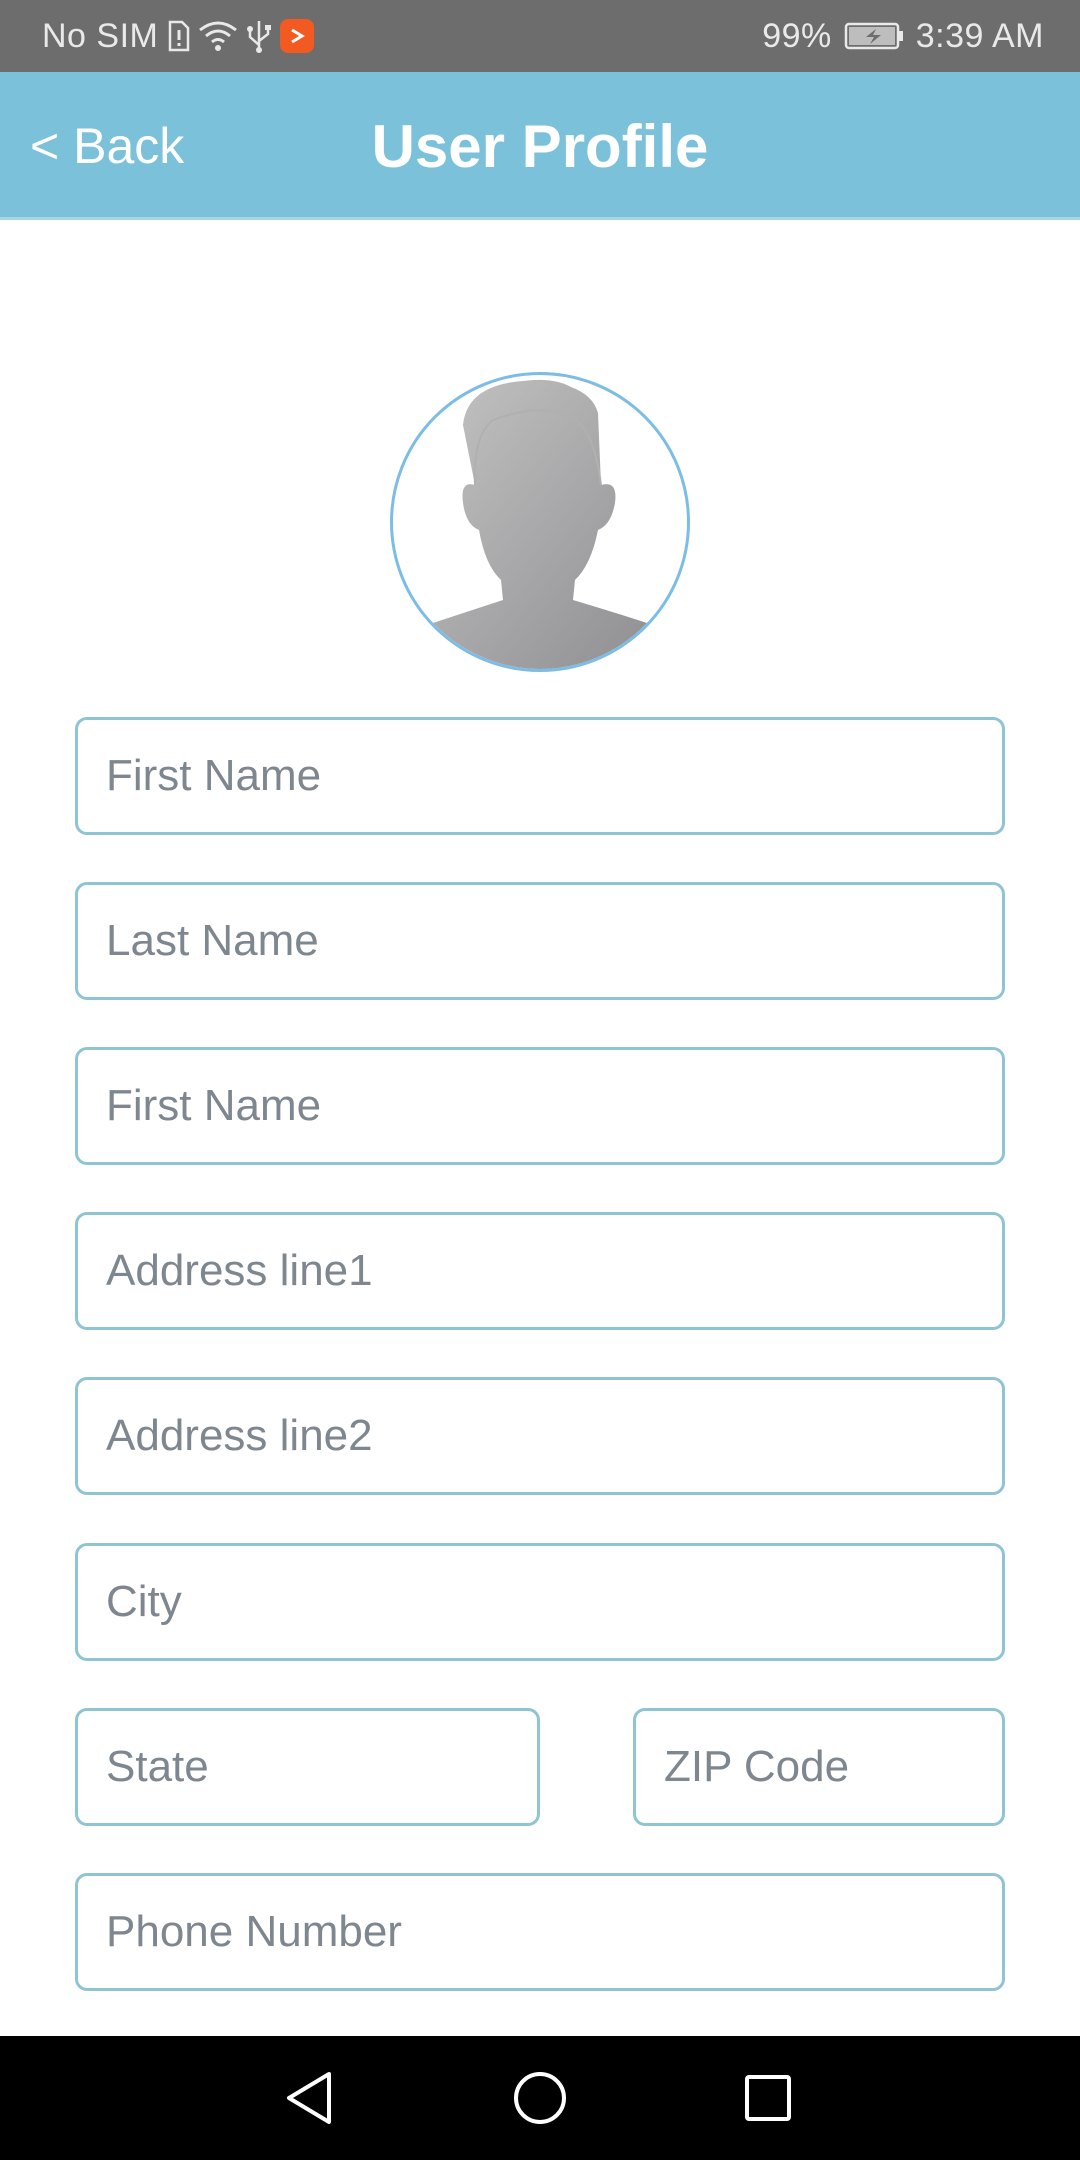 Image resolution: width=1080 pixels, height=2160 pixels. I want to click on usb-icon, so click(259, 36).